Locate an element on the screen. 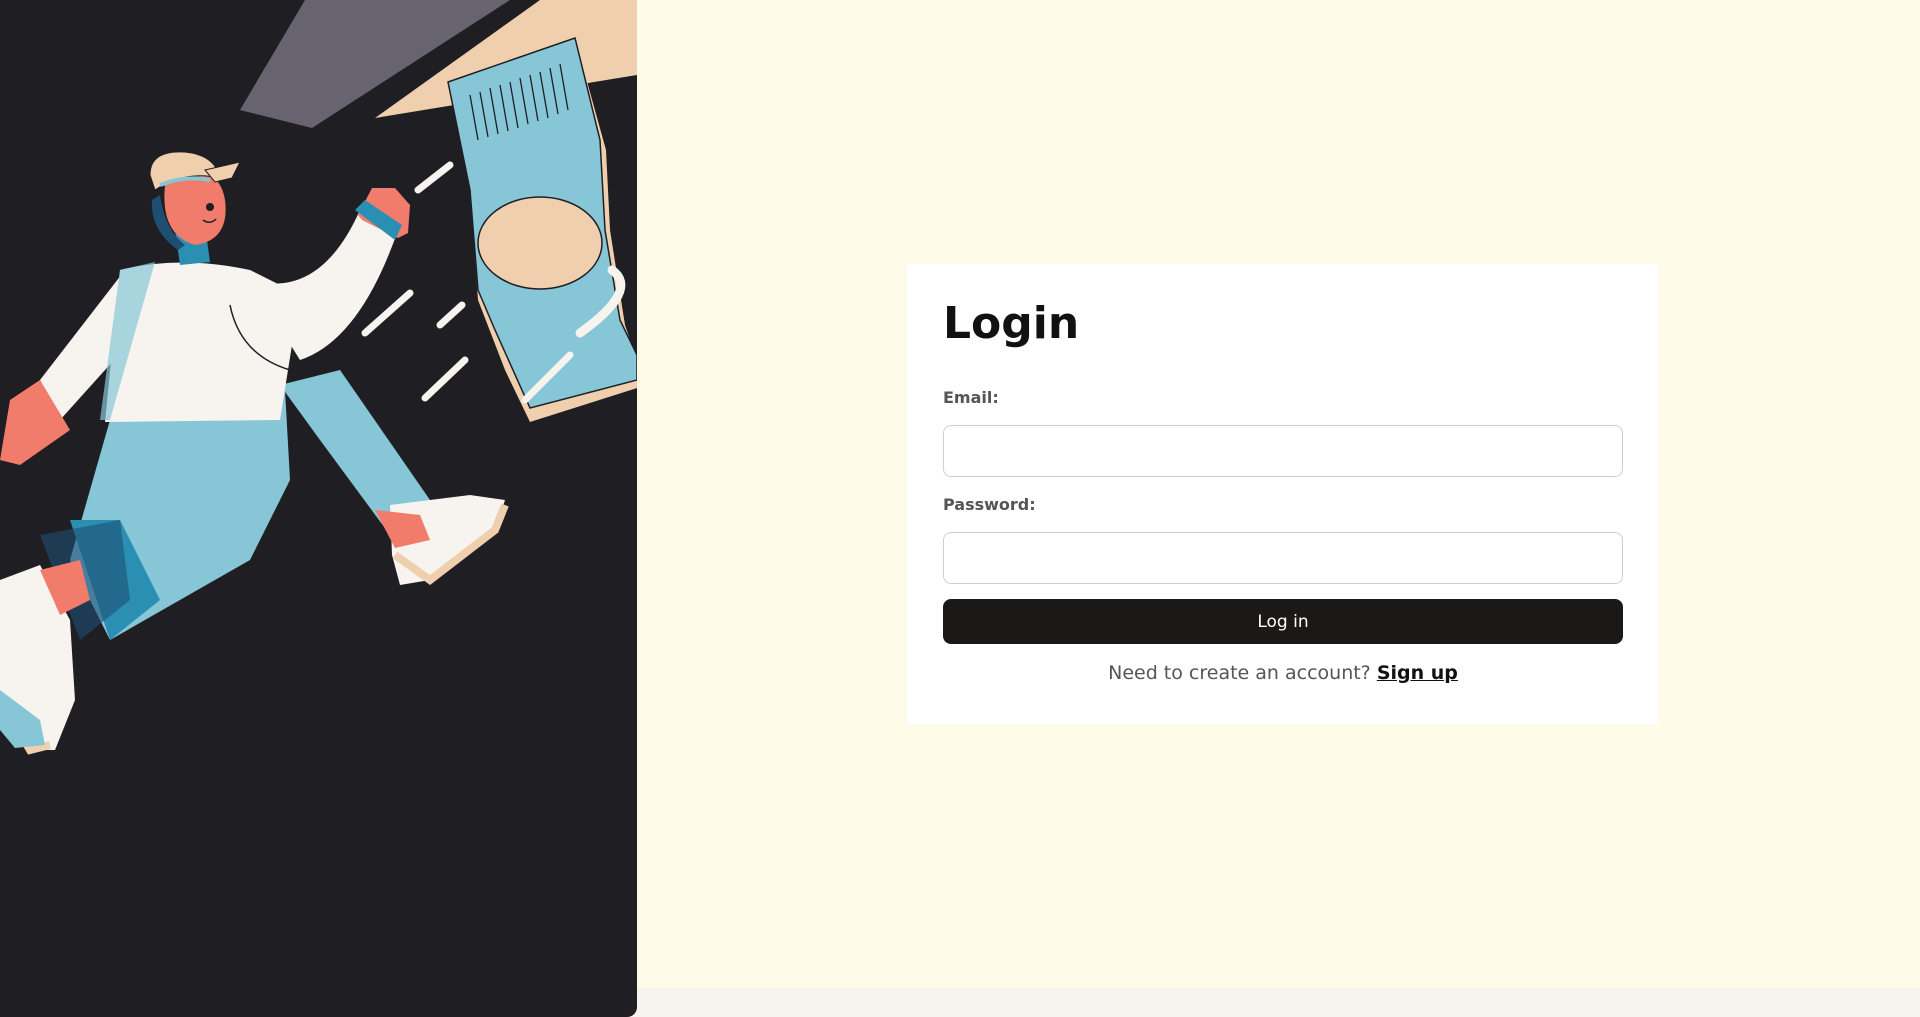  password-input is located at coordinates (1283, 558).